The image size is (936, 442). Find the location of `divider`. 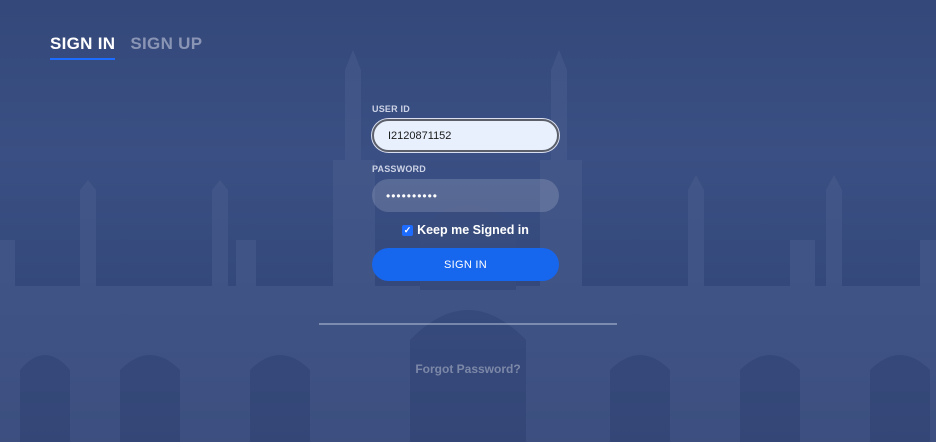

divider is located at coordinates (468, 324).